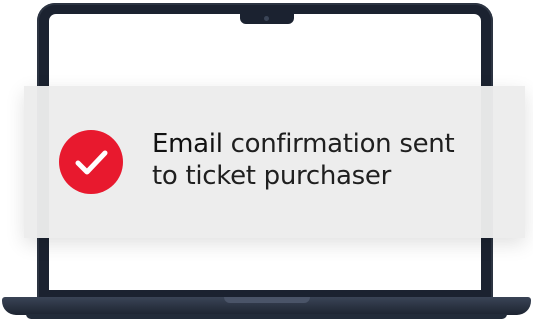  I want to click on checkmark-icon, so click(91, 162).